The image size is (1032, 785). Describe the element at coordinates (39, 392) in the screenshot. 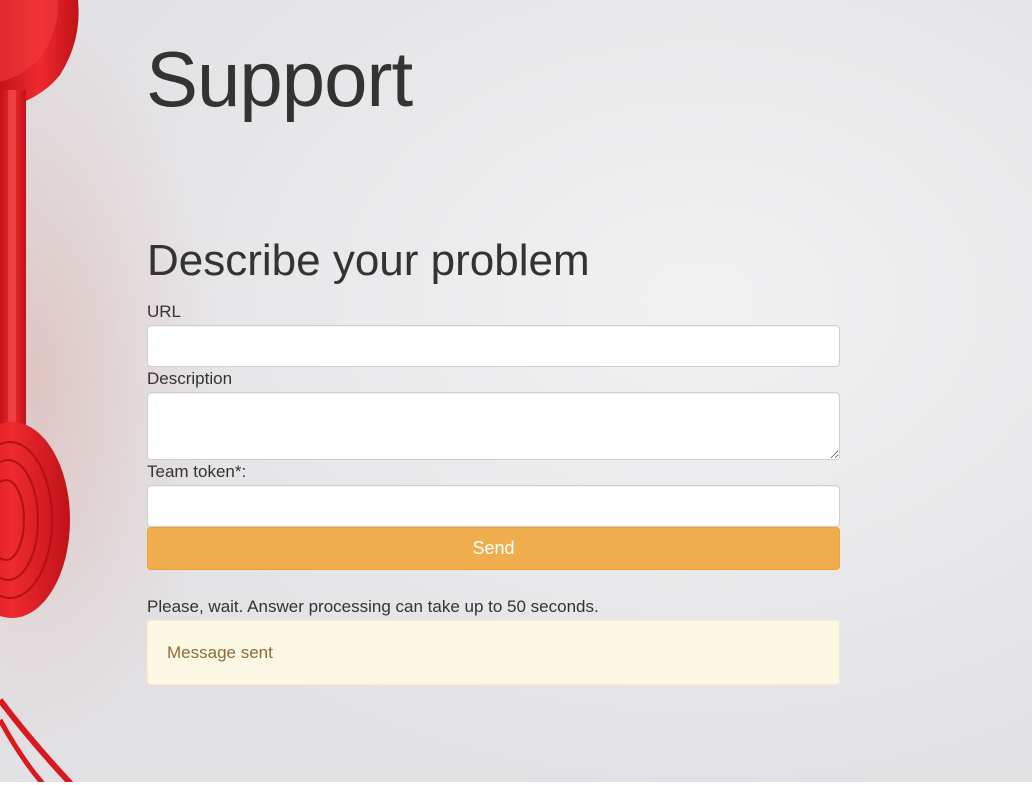

I see `telephone-handset-image` at that location.